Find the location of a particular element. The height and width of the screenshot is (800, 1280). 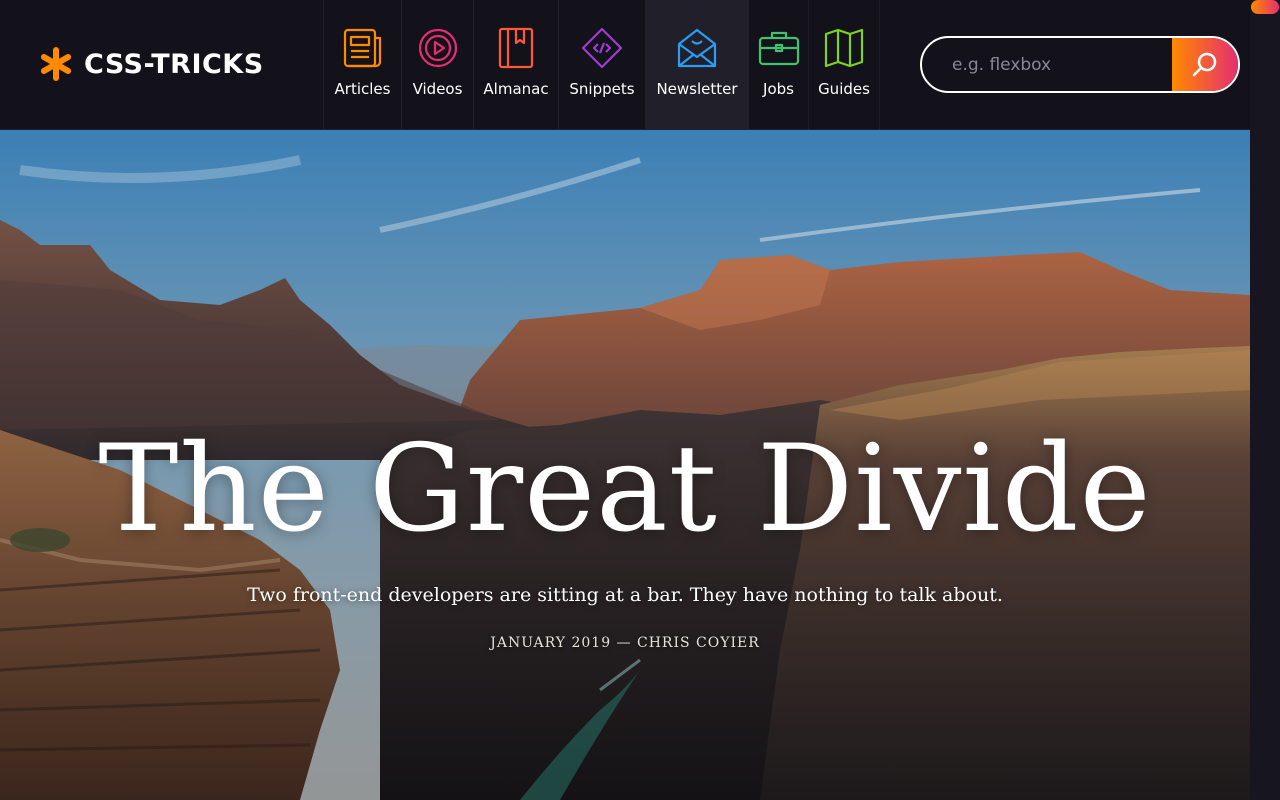

search-icon is located at coordinates (1204, 64).